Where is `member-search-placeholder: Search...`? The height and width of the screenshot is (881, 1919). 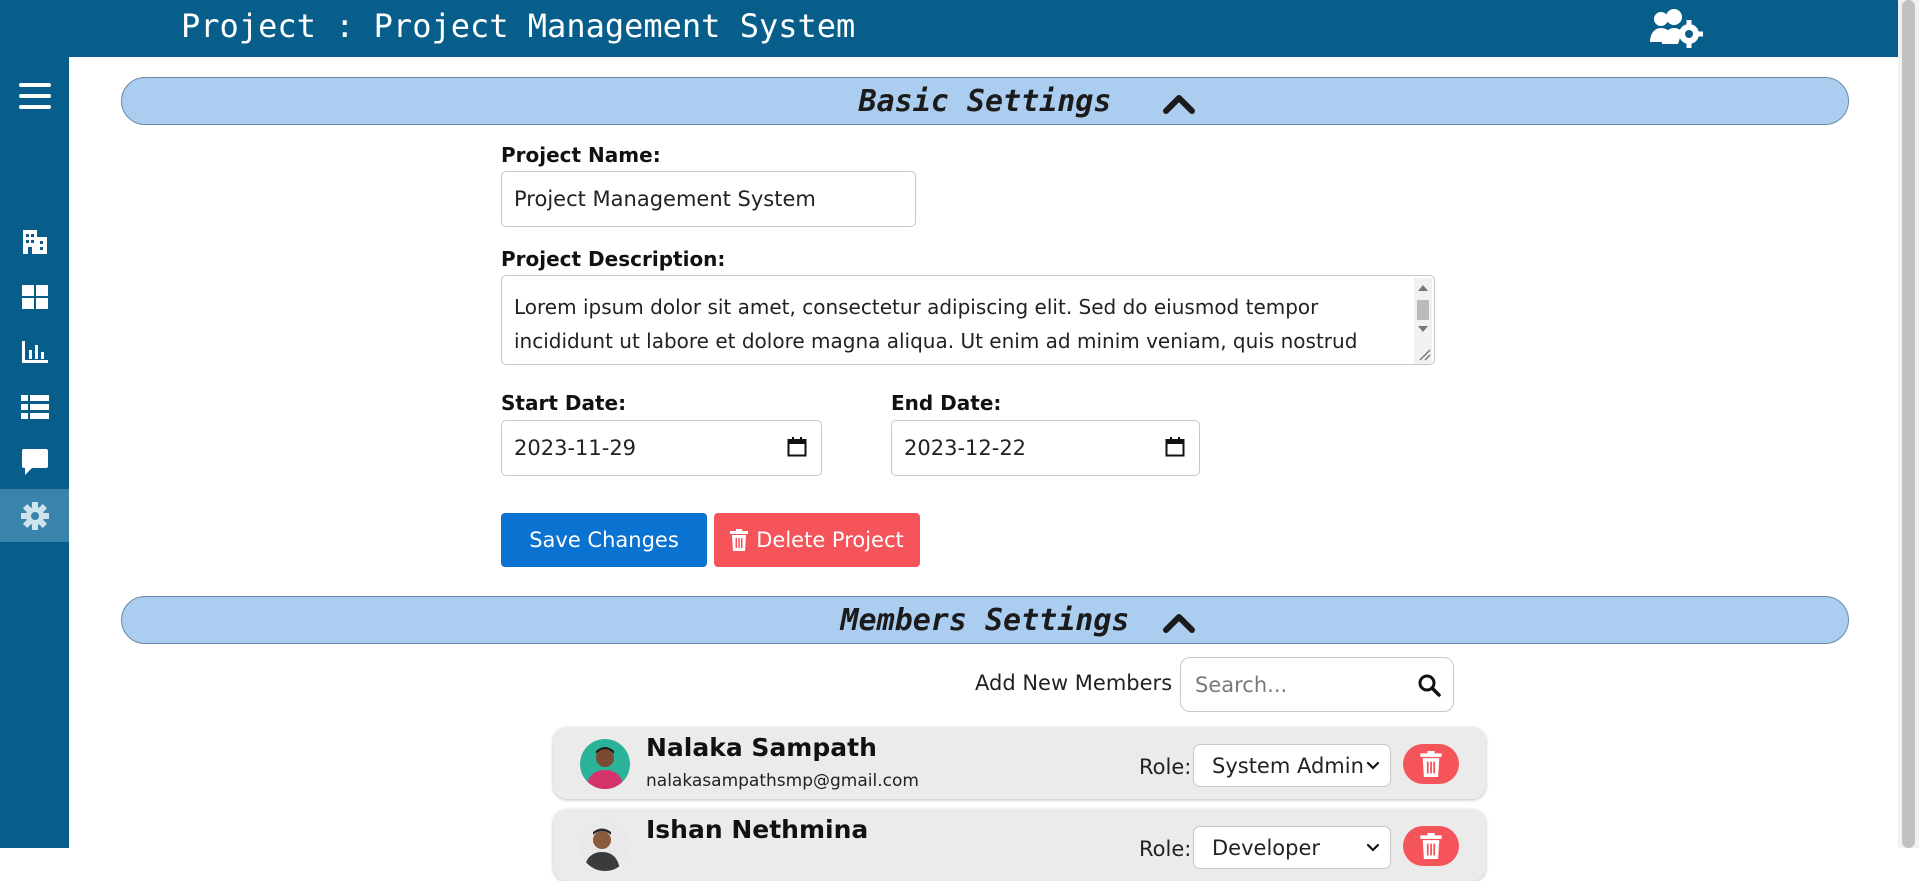 member-search-placeholder: Search... is located at coordinates (1241, 684).